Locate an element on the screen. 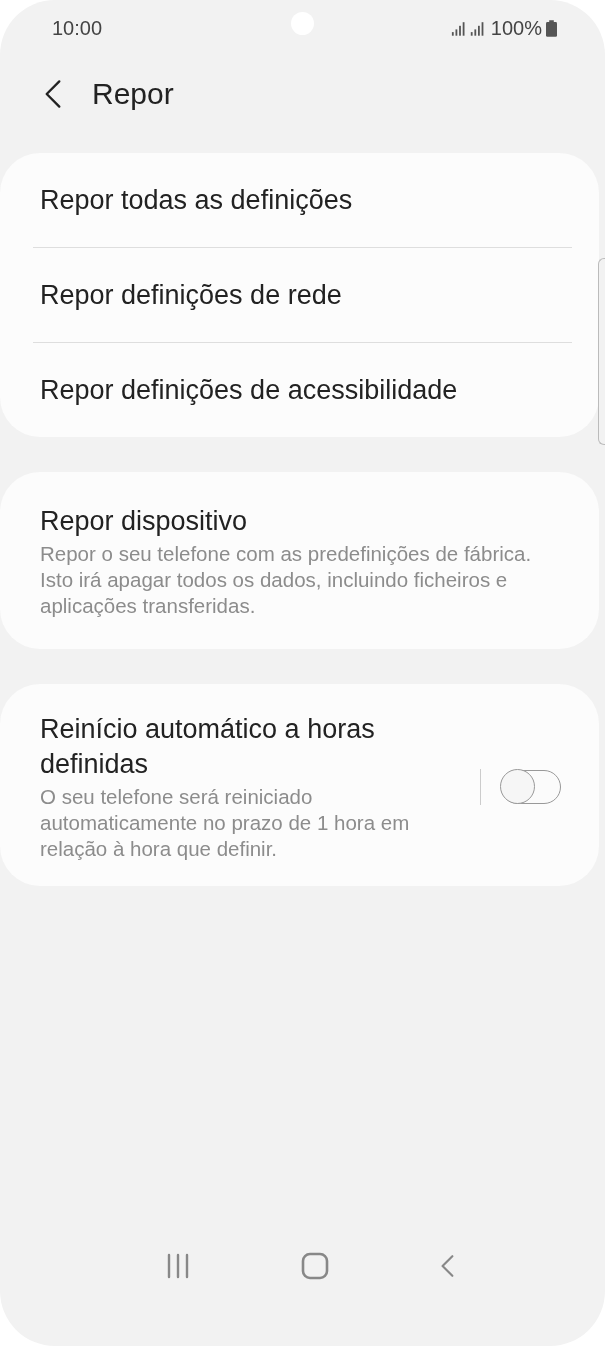  item-description: Repor o seu telefone com as predefinições de fábrica. Isto irá apagar todos os dados, incluindo ficheiros e aplicações transferidas. is located at coordinates (286, 580).